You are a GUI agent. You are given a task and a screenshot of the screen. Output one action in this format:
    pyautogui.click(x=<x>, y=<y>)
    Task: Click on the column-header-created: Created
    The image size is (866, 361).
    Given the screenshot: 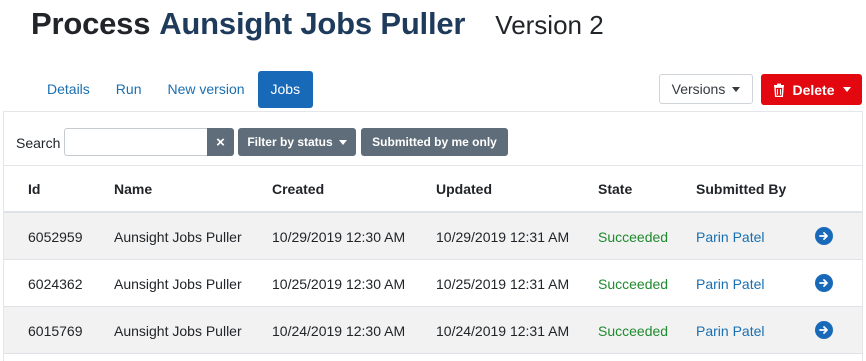 What is the action you would take?
    pyautogui.click(x=298, y=189)
    